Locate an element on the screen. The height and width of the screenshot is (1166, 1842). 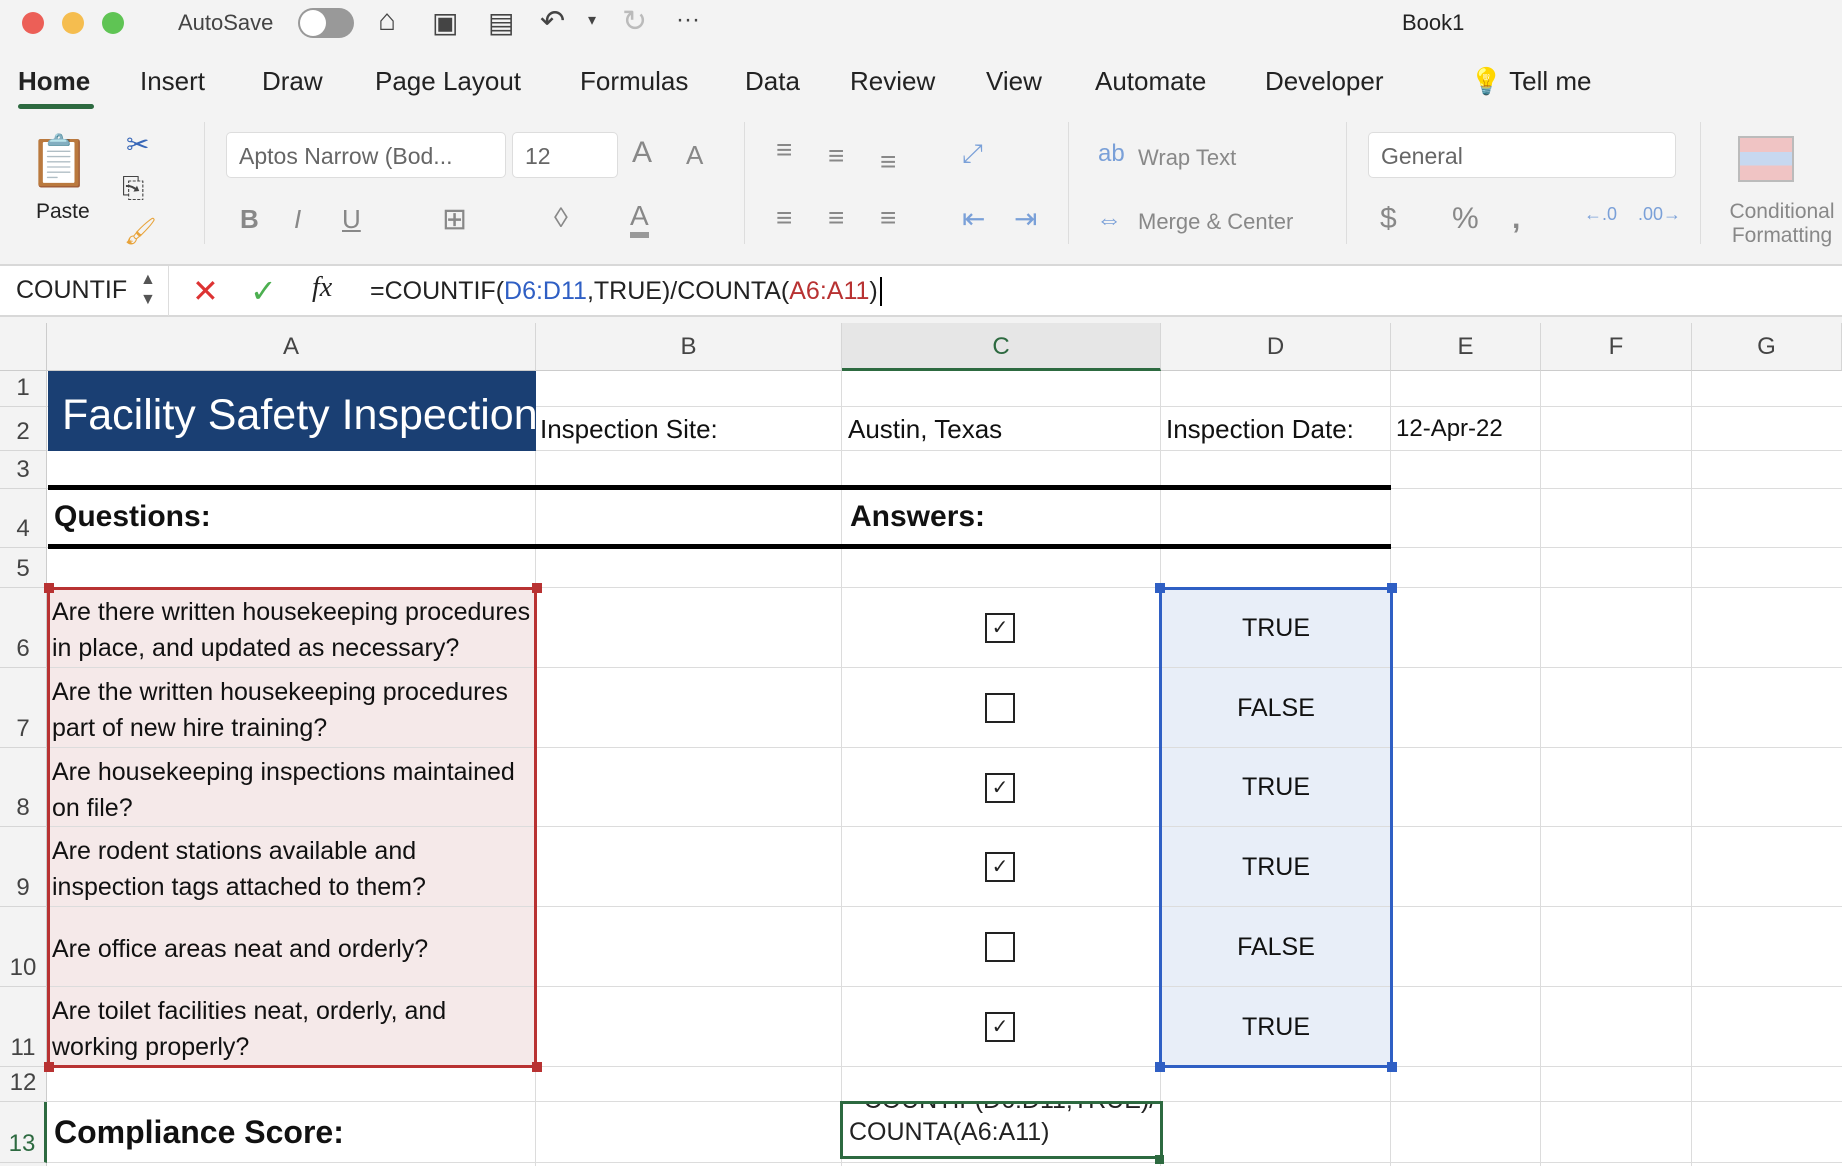
column-header-e: E is located at coordinates (1466, 347).